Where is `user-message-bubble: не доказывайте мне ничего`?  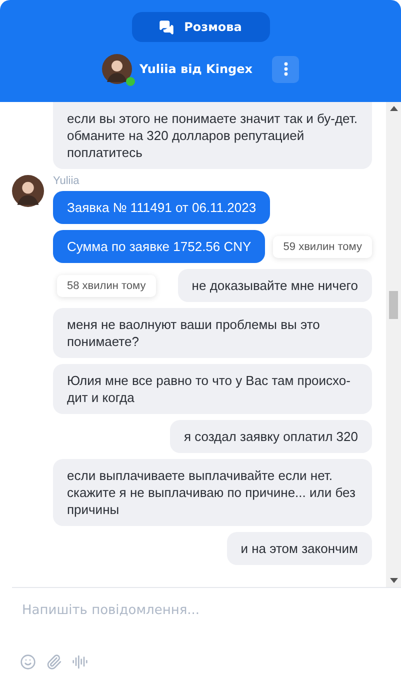
user-message-bubble: не доказывайте мне ничего is located at coordinates (275, 285).